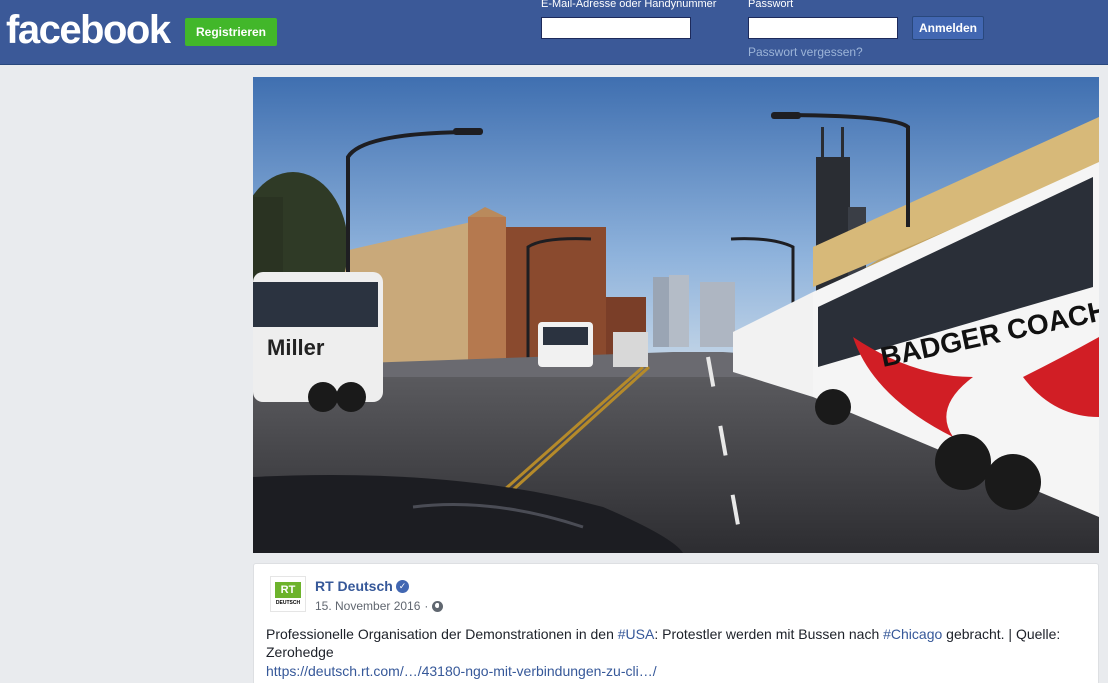 The width and height of the screenshot is (1108, 683). I want to click on register-button: Registrieren, so click(231, 32).